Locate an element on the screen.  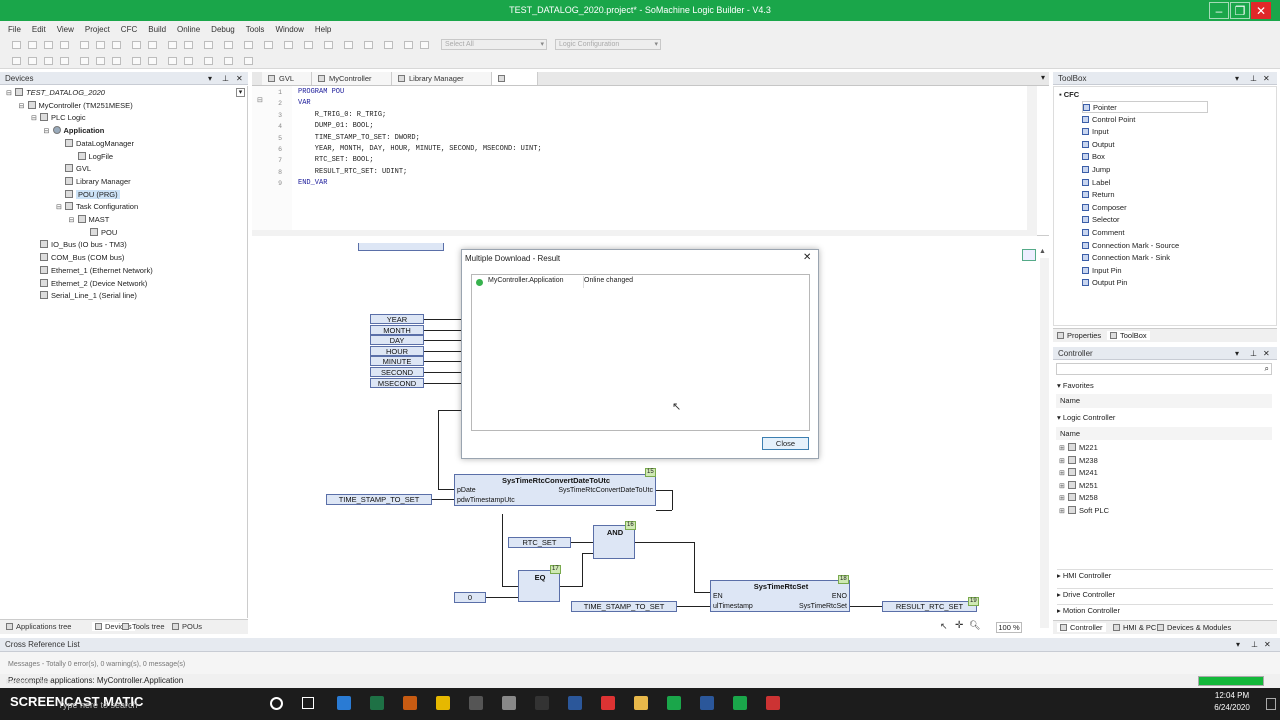
tree-item: POU (PRG) is located at coordinates (88, 195).